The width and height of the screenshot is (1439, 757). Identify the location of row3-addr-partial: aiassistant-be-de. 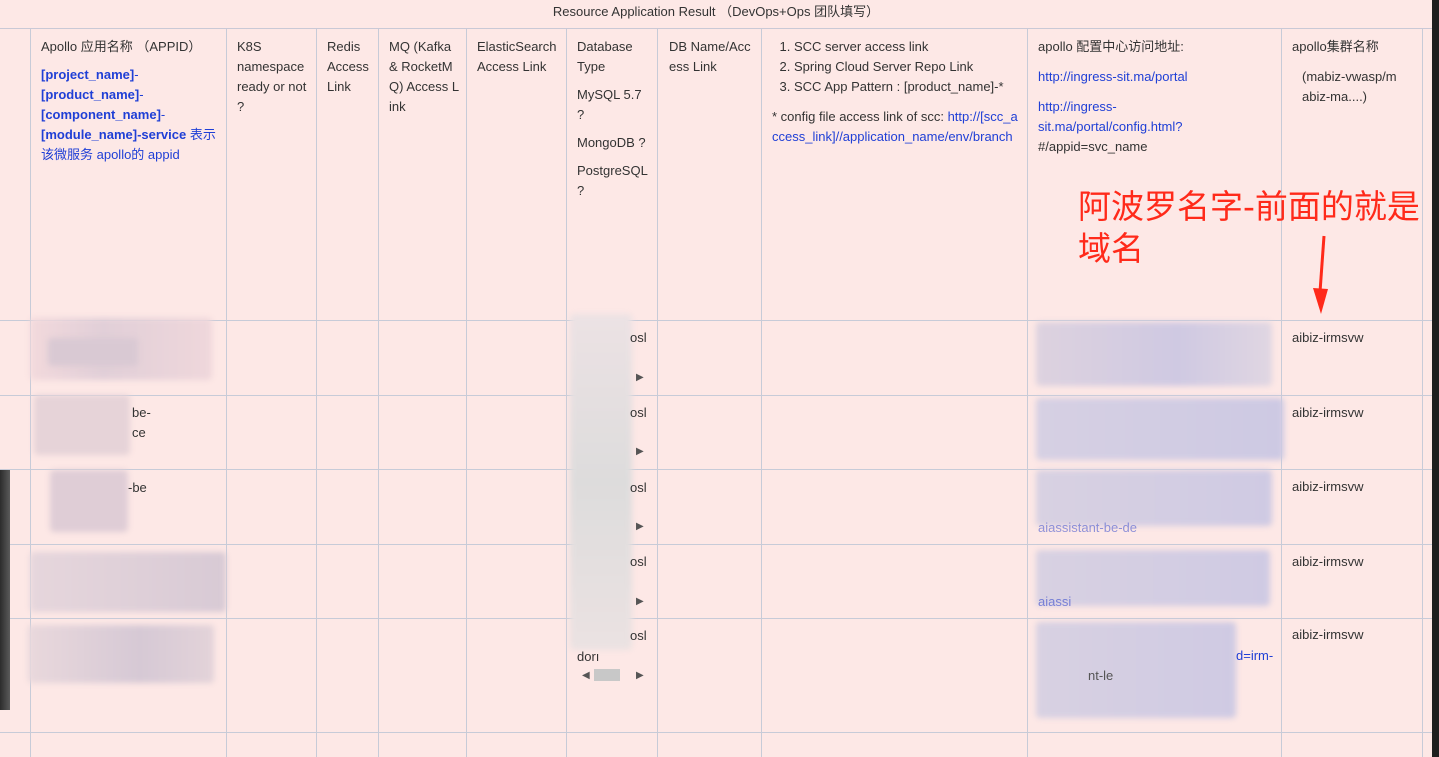
(1087, 527).